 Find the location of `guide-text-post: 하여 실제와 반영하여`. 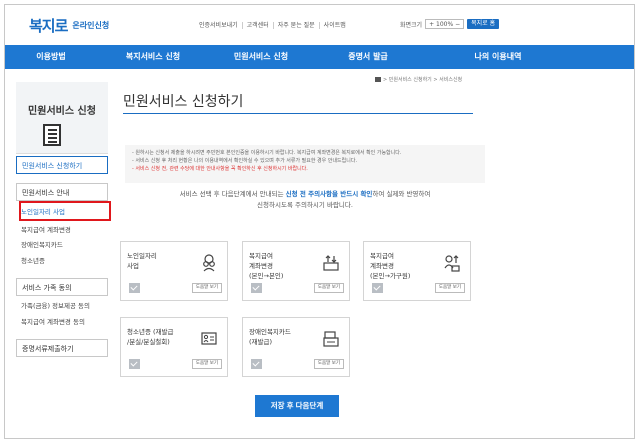

guide-text-post: 하여 실제와 반영하여 is located at coordinates (401, 194).